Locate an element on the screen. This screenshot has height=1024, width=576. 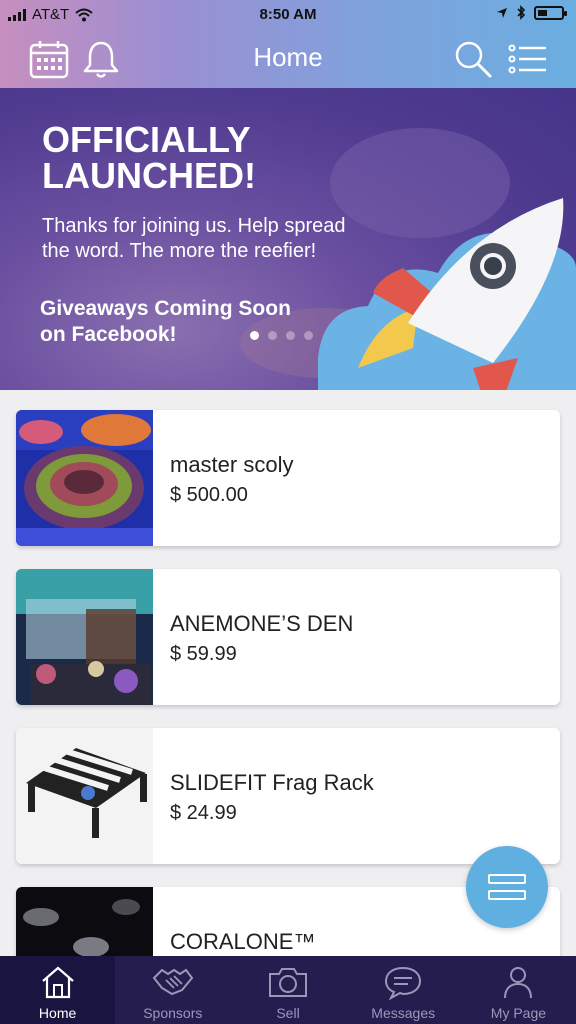
tab-label: Sell is located at coordinates (288, 1013).